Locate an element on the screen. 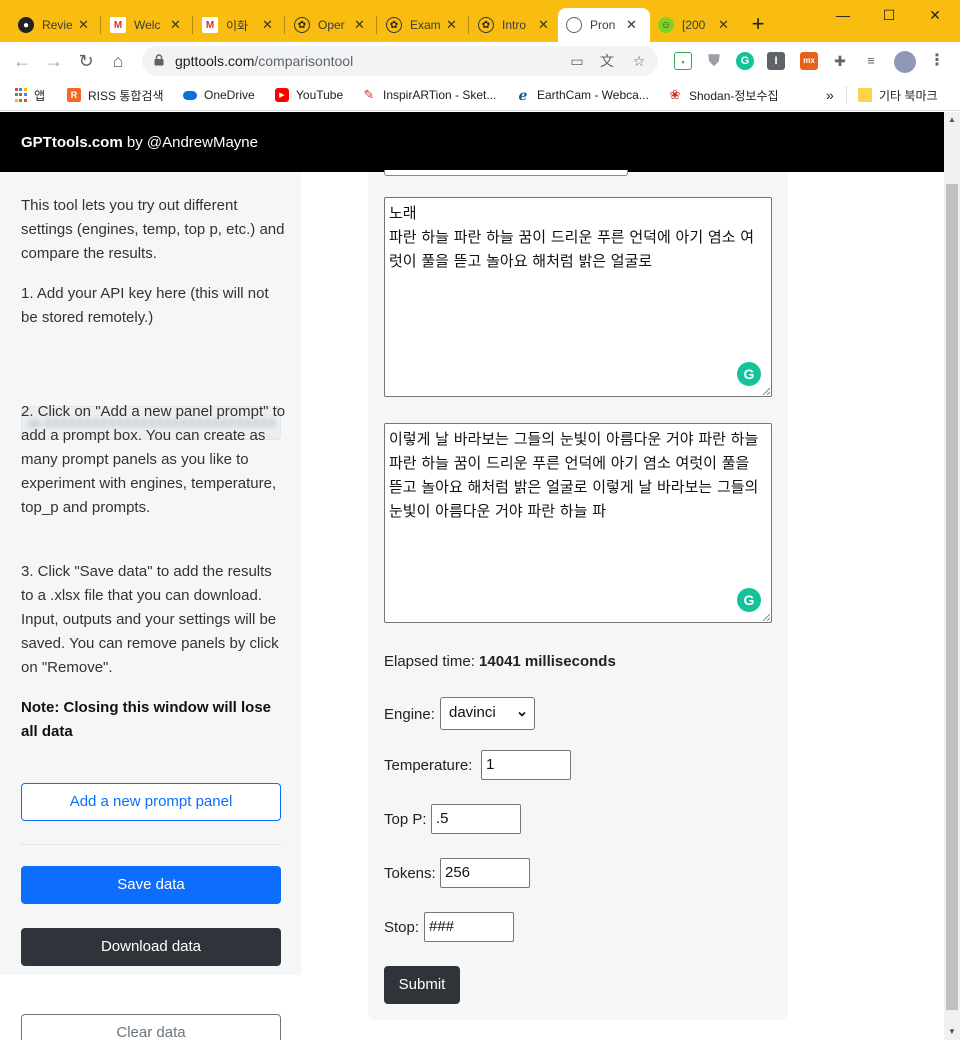  bookmark-other: 기타 북마크 is located at coordinates (898, 95).